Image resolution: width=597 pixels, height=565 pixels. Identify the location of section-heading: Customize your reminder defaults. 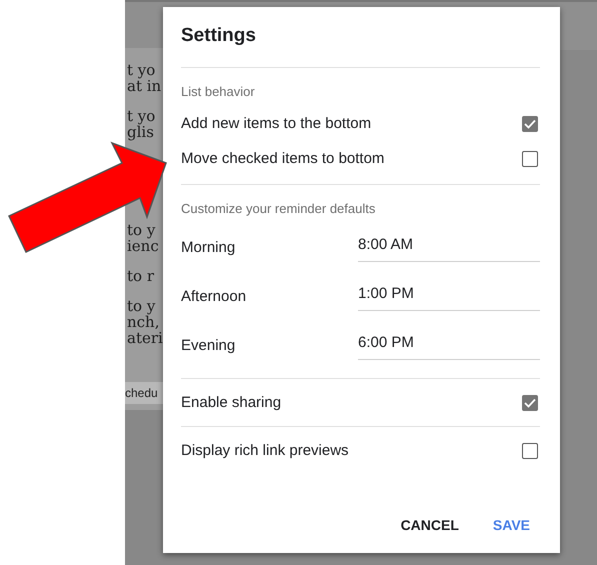
(278, 209).